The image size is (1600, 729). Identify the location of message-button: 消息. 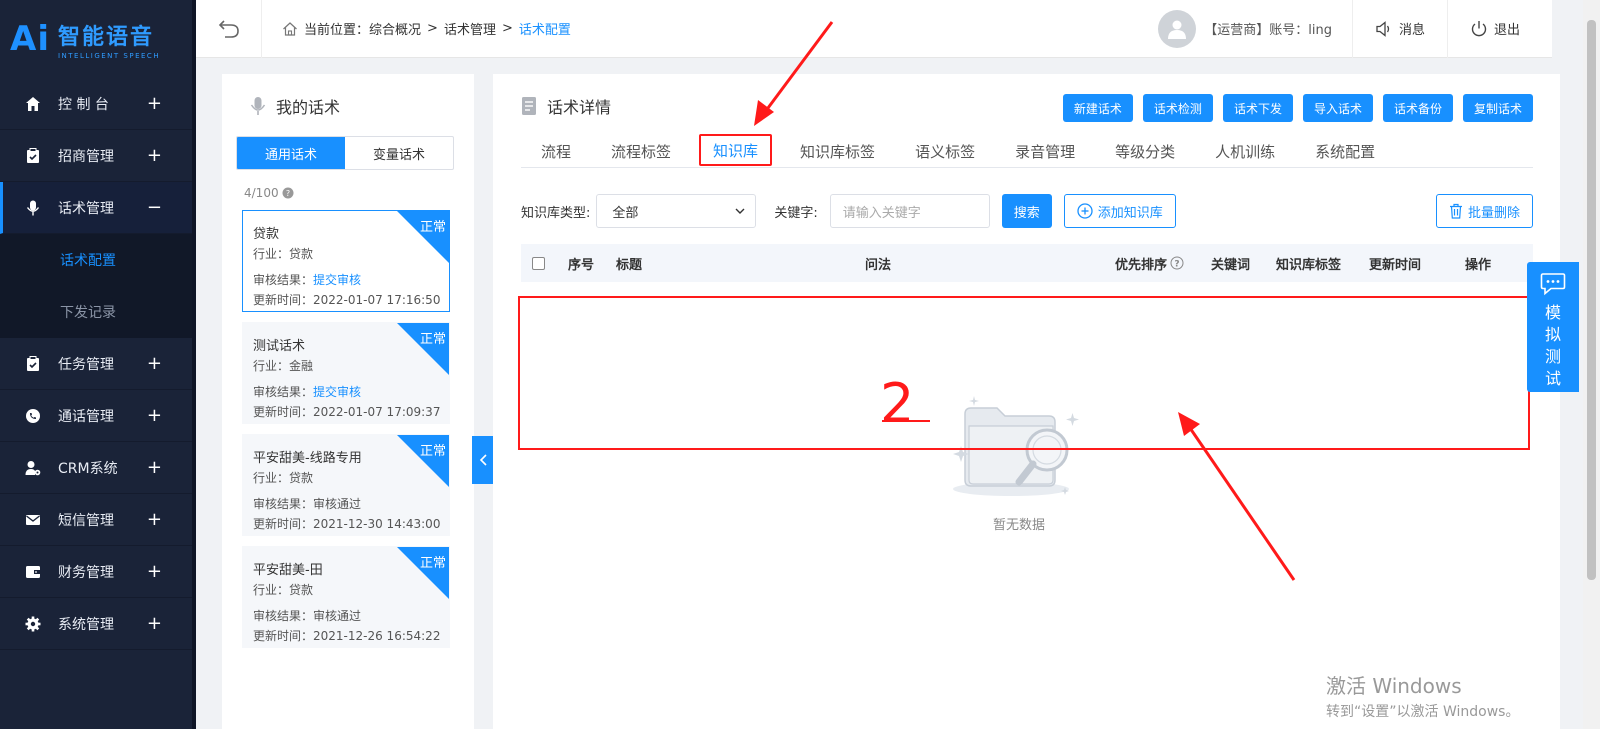
(1400, 29).